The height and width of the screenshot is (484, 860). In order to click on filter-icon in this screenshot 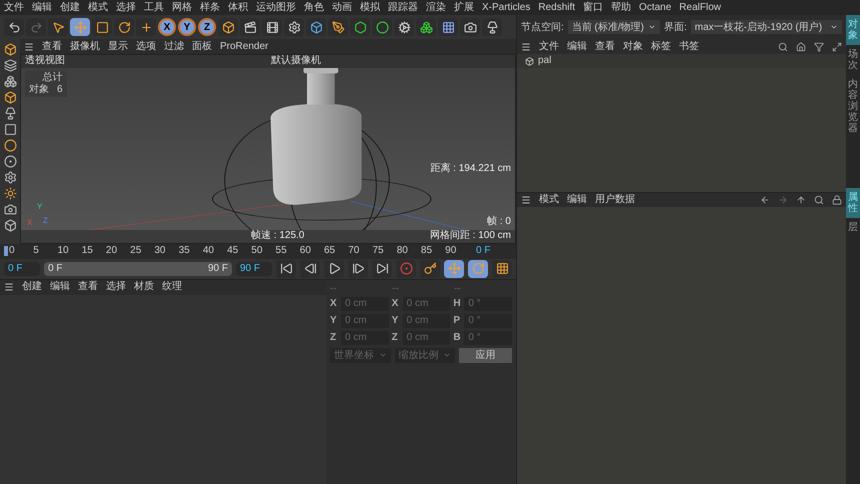, I will do `click(819, 47)`.